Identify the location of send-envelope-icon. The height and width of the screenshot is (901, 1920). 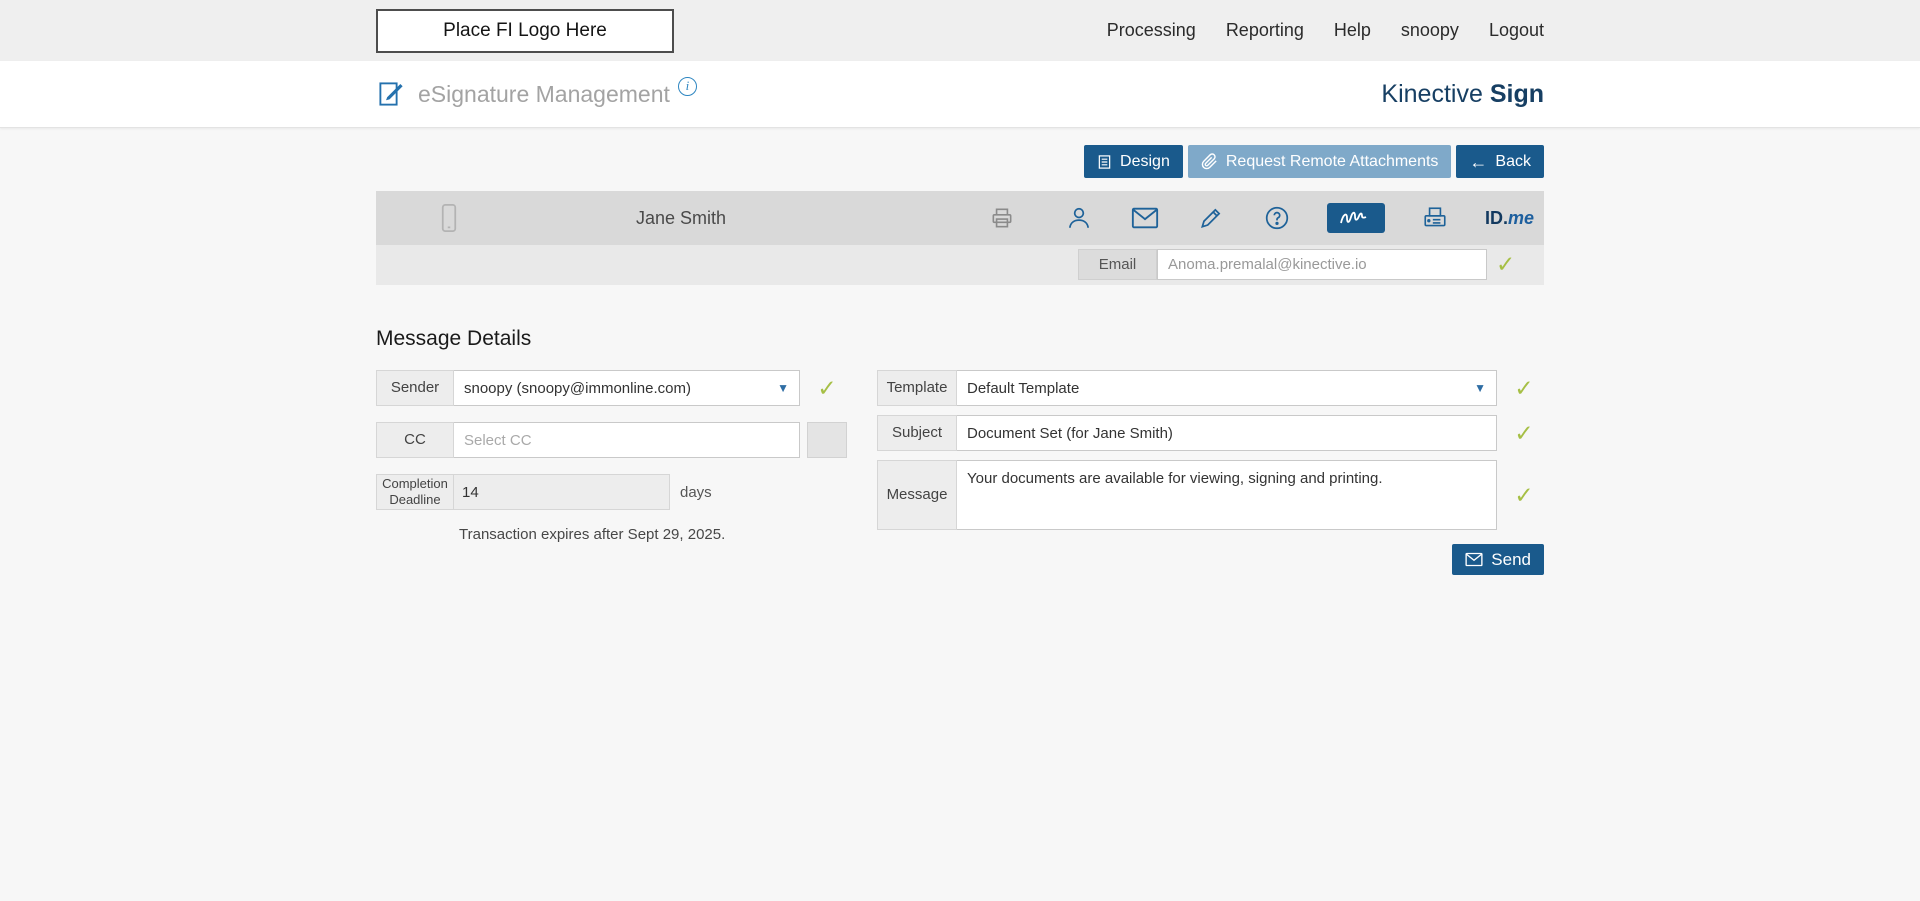
(1474, 559).